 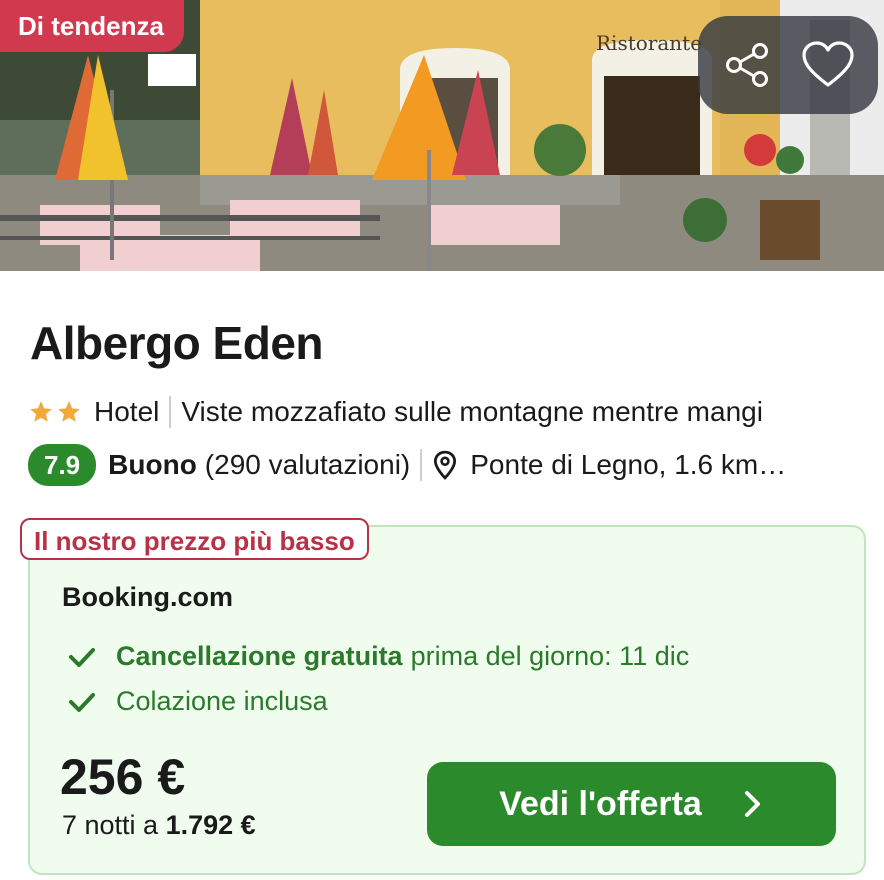 What do you see at coordinates (127, 411) in the screenshot?
I see `hotel-type: Hotel` at bounding box center [127, 411].